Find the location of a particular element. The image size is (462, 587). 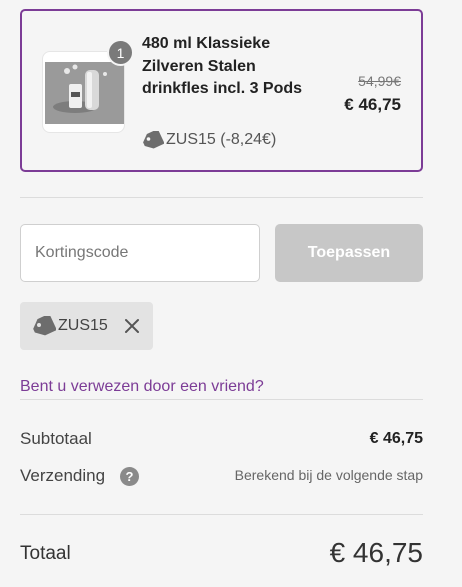

quantity-badge: 1 is located at coordinates (120, 52).